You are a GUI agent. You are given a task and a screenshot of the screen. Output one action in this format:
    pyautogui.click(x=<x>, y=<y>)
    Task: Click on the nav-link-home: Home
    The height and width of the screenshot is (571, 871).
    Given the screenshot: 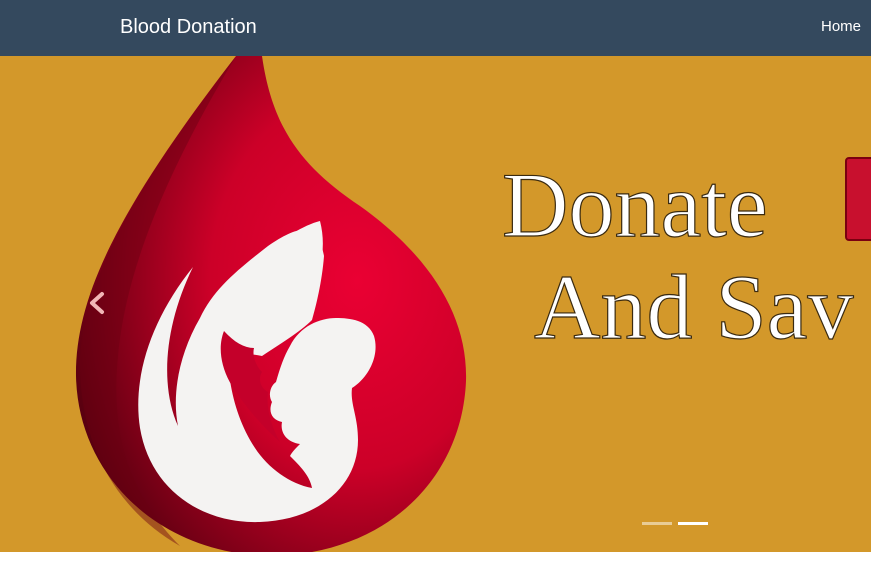 What is the action you would take?
    pyautogui.click(x=841, y=27)
    